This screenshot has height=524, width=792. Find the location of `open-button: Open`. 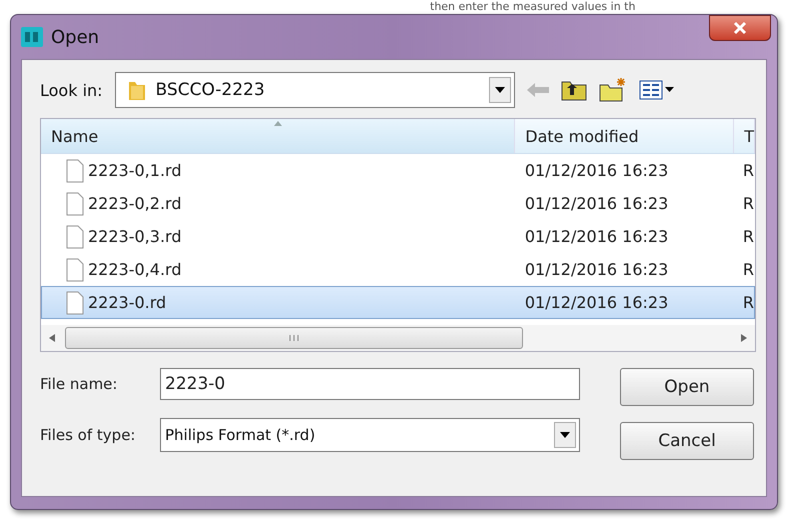

open-button: Open is located at coordinates (687, 387).